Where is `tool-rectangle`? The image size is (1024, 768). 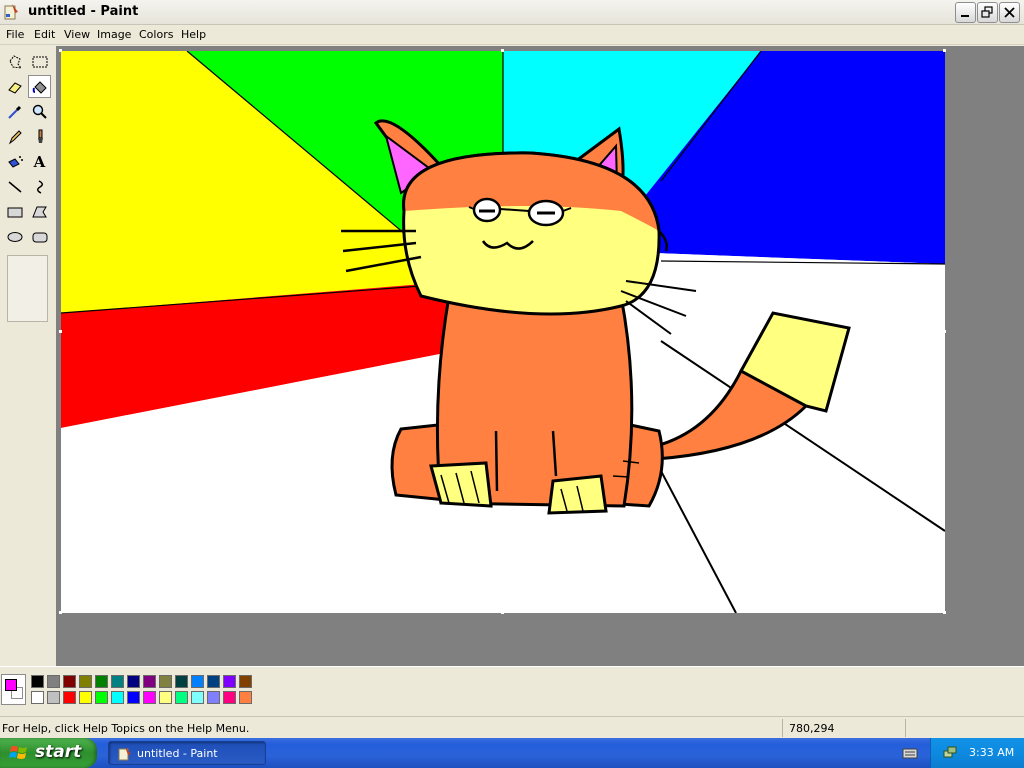 tool-rectangle is located at coordinates (14, 211).